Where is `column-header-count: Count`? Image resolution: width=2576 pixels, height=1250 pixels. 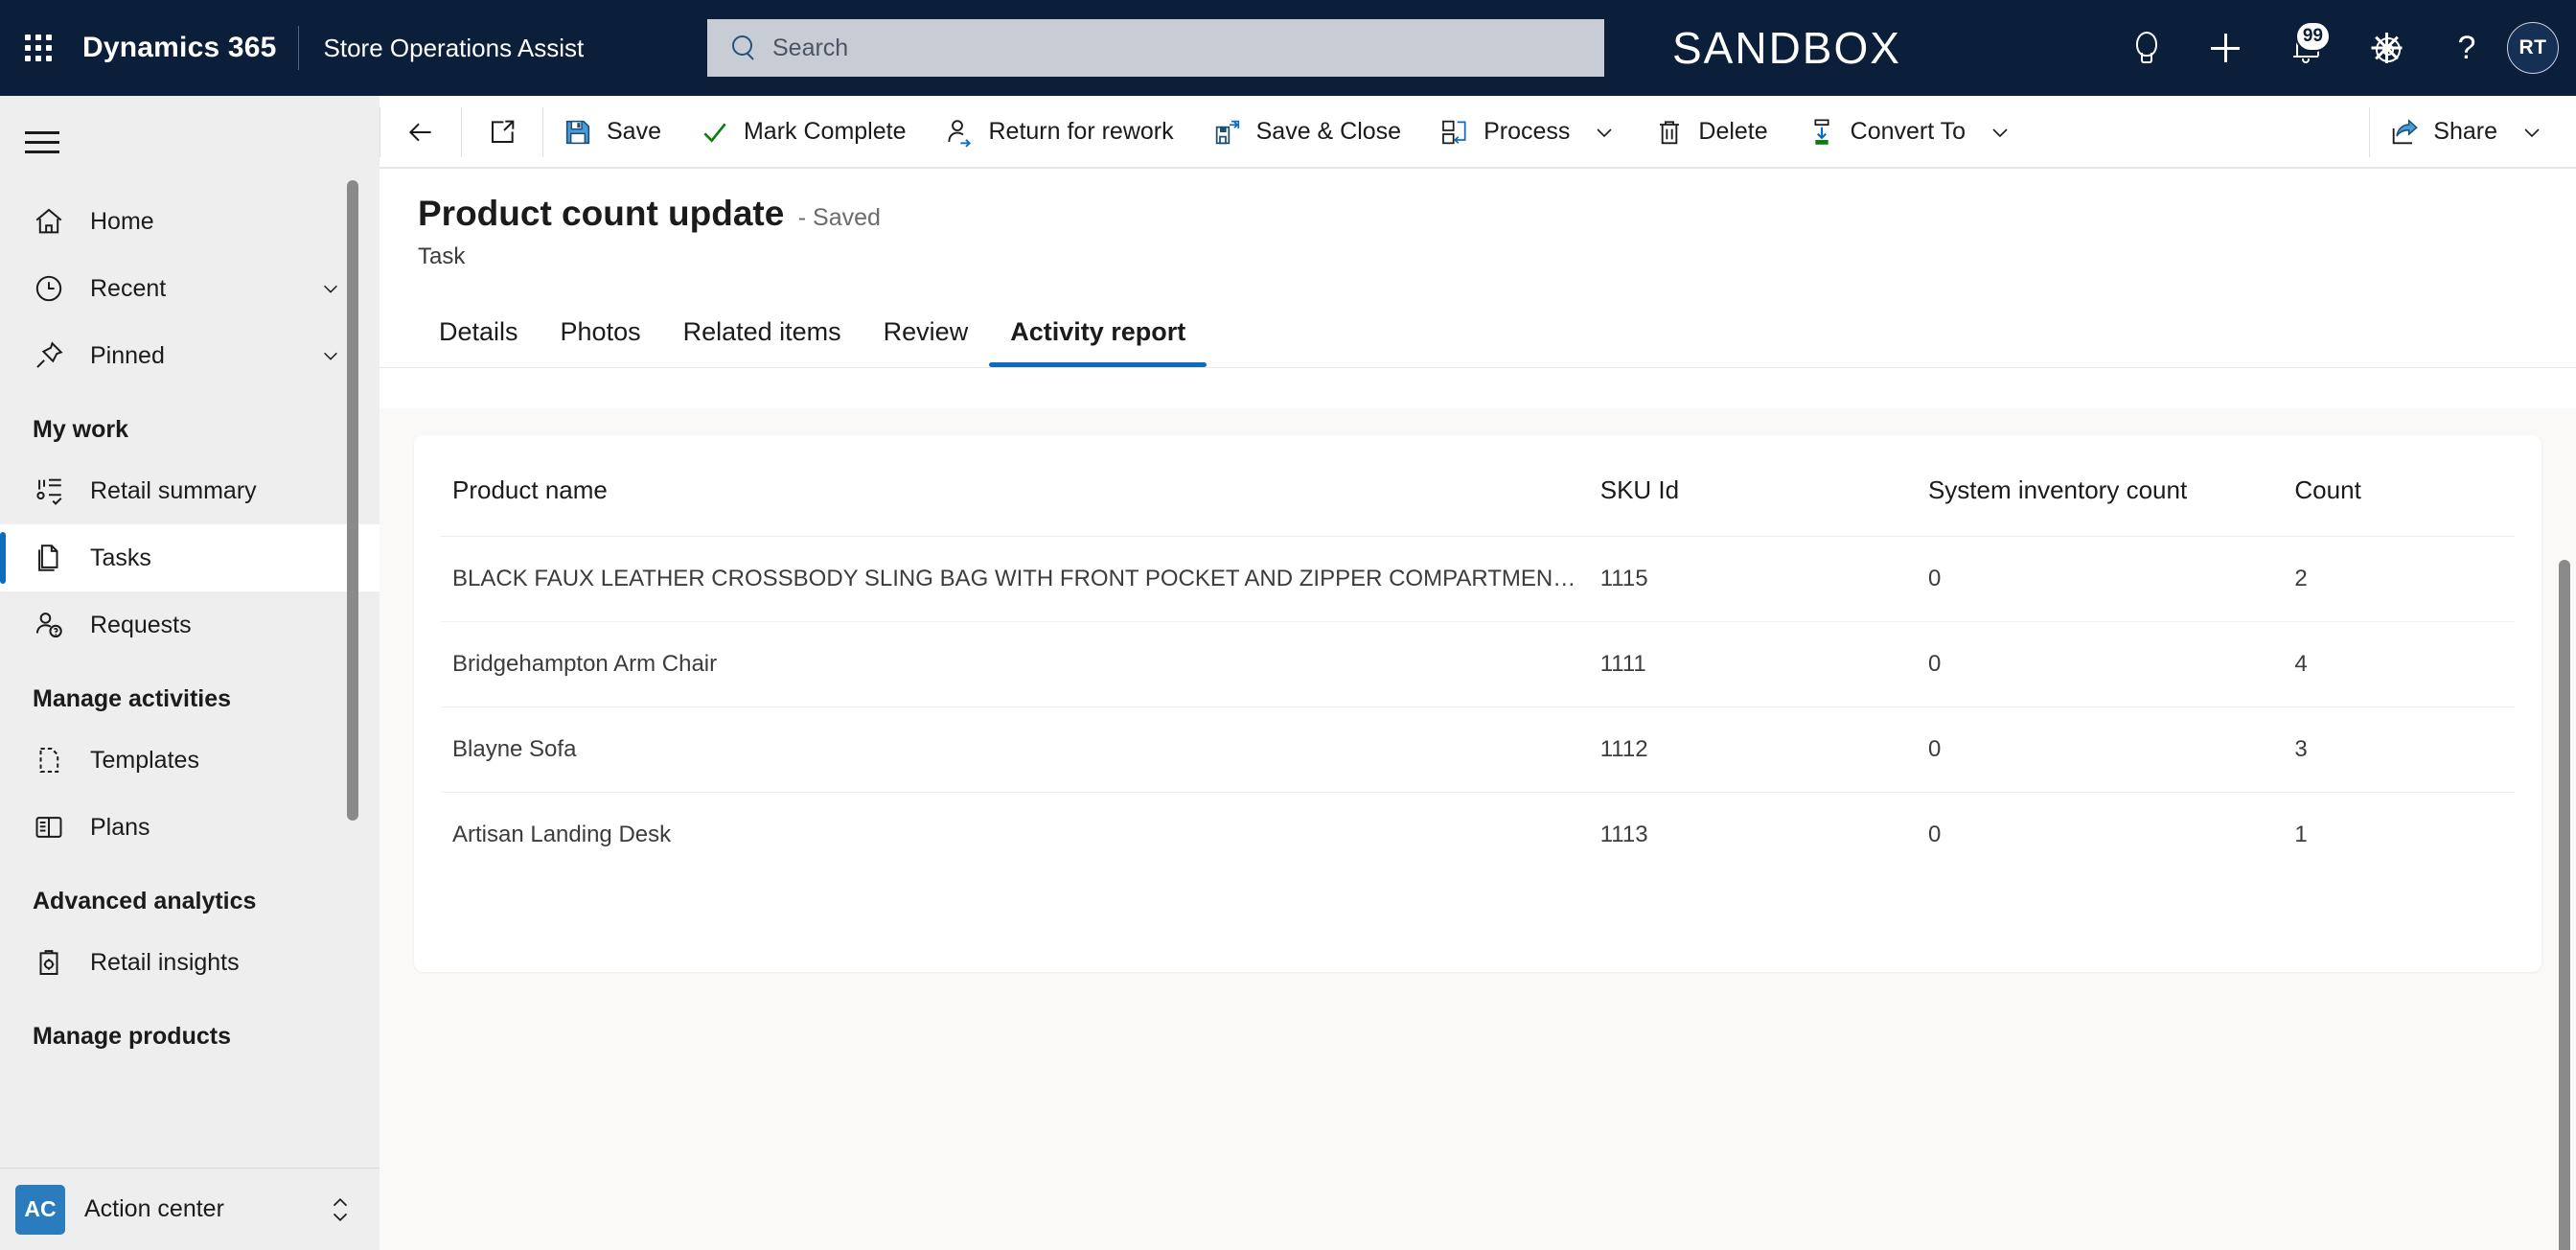 column-header-count: Count is located at coordinates (2399, 486).